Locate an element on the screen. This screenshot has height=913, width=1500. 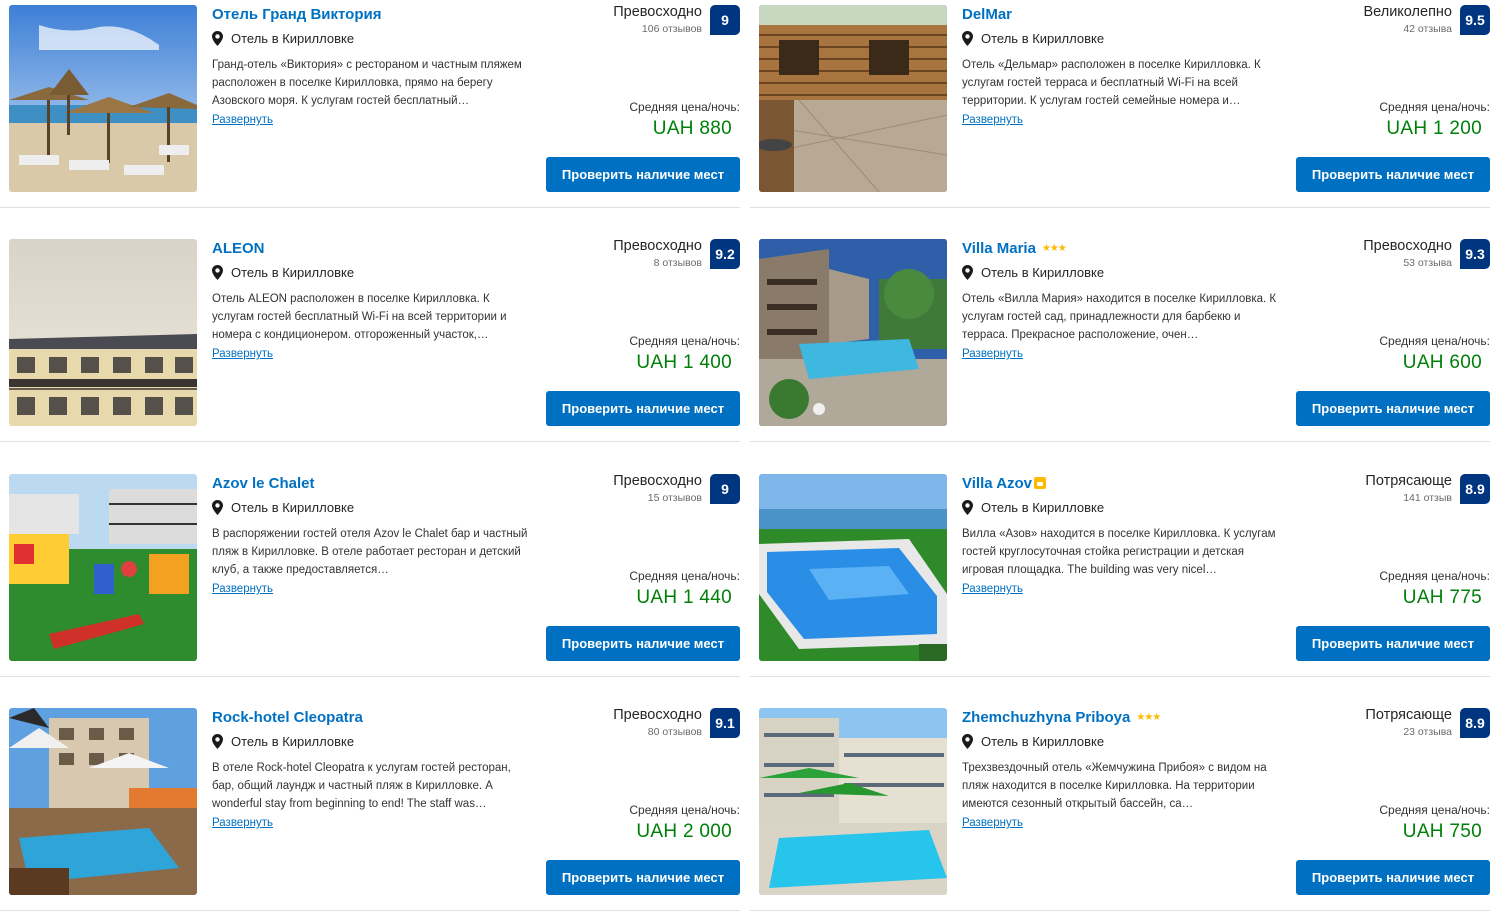
price-value: UAH 880 is located at coordinates (692, 128).